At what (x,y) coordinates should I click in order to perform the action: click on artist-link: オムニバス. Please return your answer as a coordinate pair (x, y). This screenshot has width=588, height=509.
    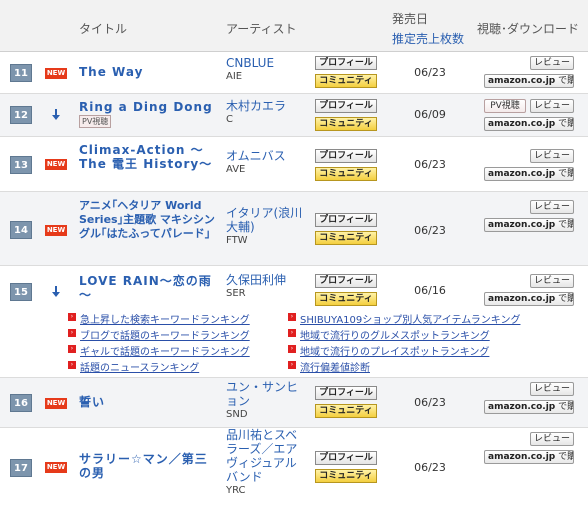
    Looking at the image, I should click on (267, 156).